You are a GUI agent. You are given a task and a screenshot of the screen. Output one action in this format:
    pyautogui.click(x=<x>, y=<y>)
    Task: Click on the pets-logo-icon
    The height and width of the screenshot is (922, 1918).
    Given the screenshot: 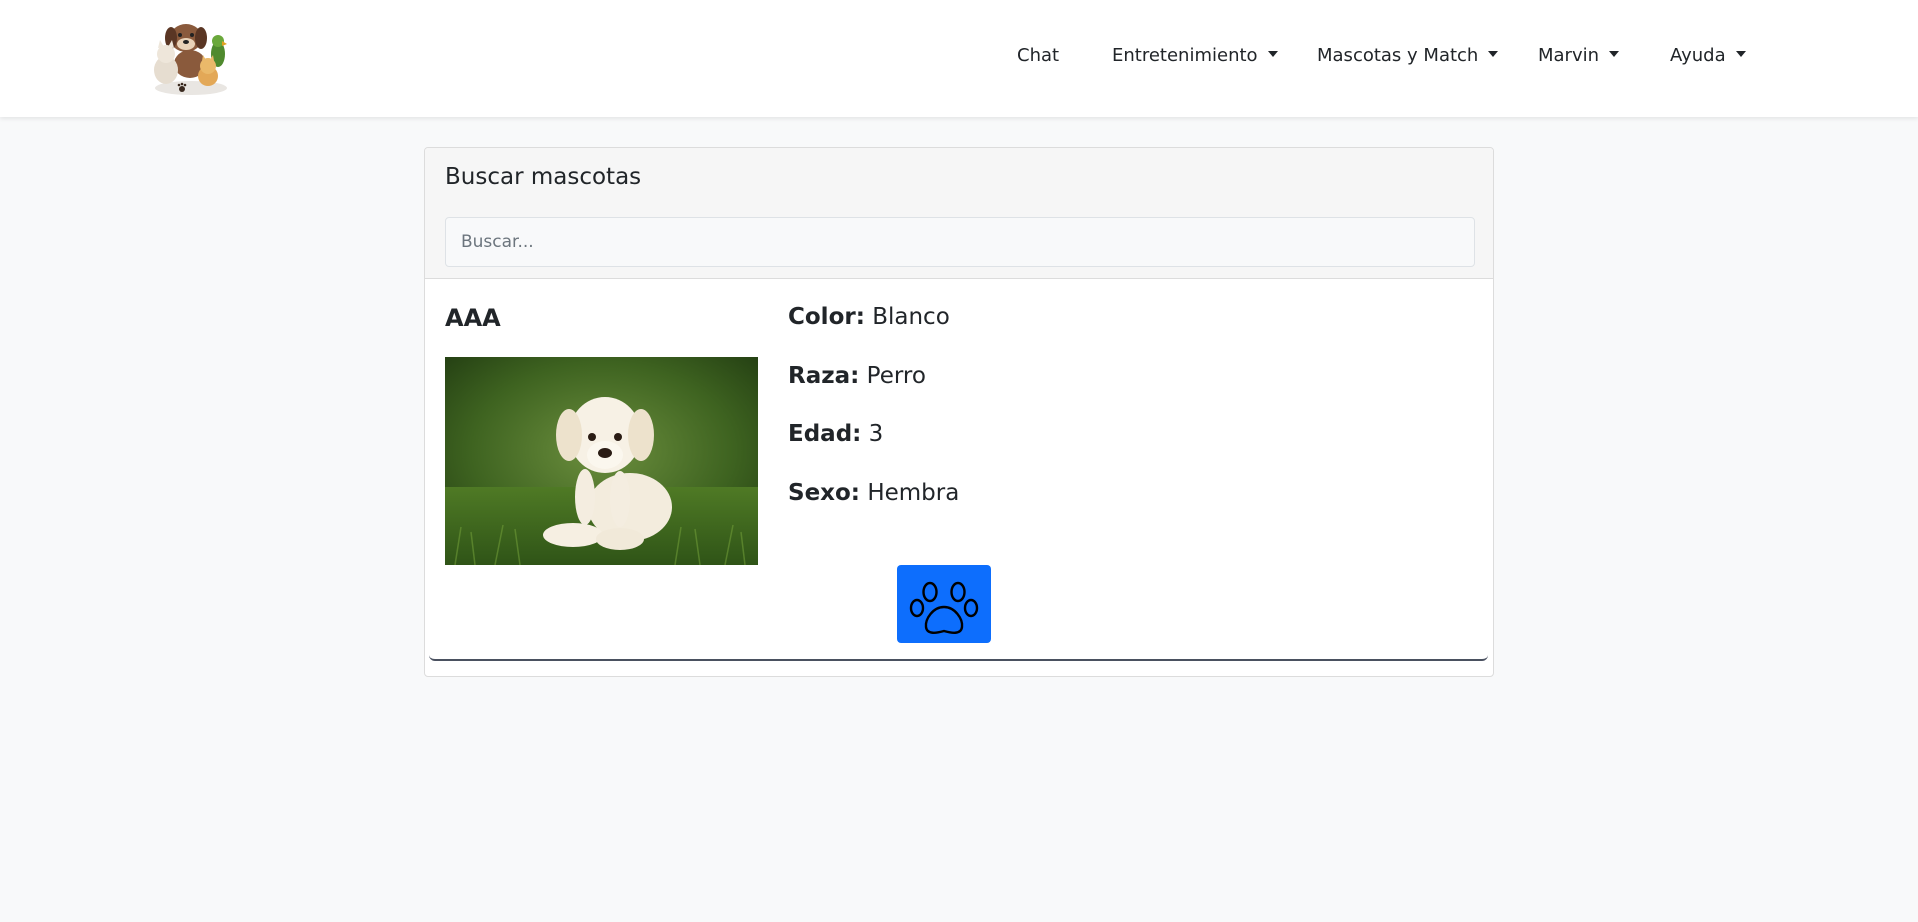 What is the action you would take?
    pyautogui.click(x=191, y=57)
    